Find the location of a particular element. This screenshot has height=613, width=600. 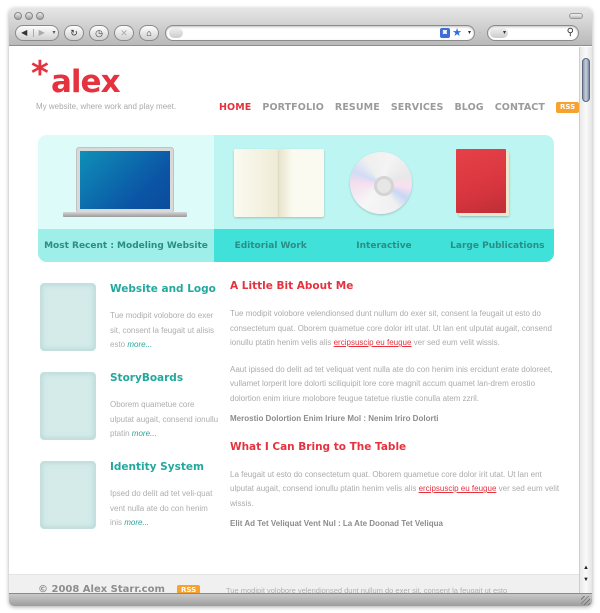

stop-icon: ✕ is located at coordinates (124, 32).